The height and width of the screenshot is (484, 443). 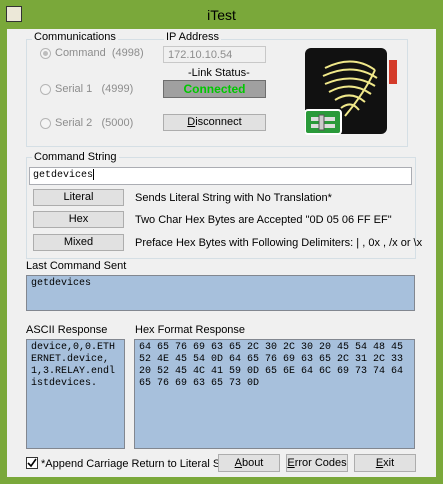 What do you see at coordinates (220, 176) in the screenshot?
I see `command-string-input: getdevices` at bounding box center [220, 176].